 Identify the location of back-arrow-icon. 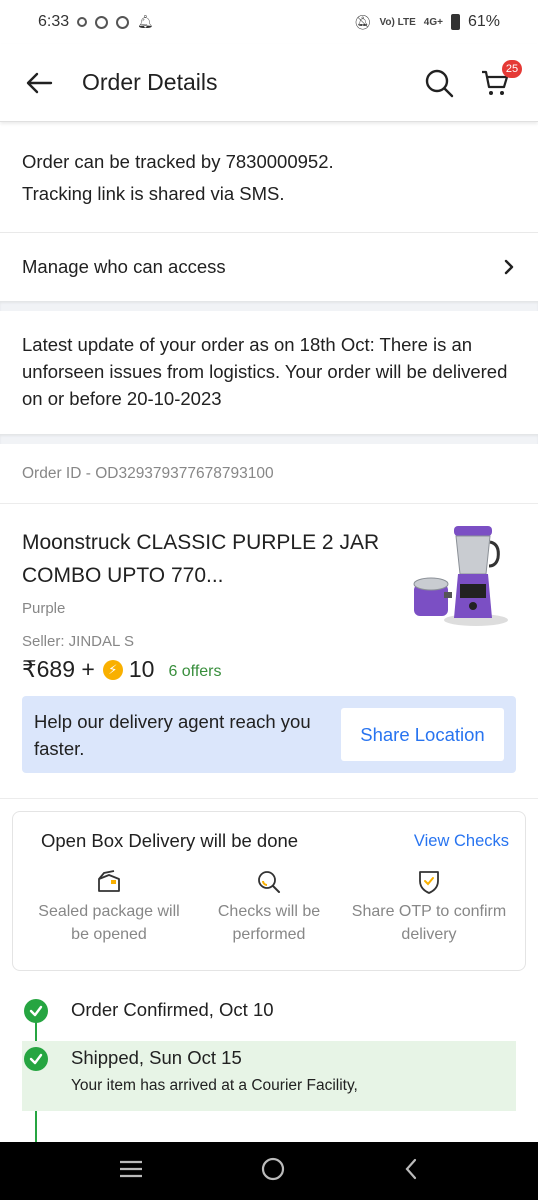
(39, 82).